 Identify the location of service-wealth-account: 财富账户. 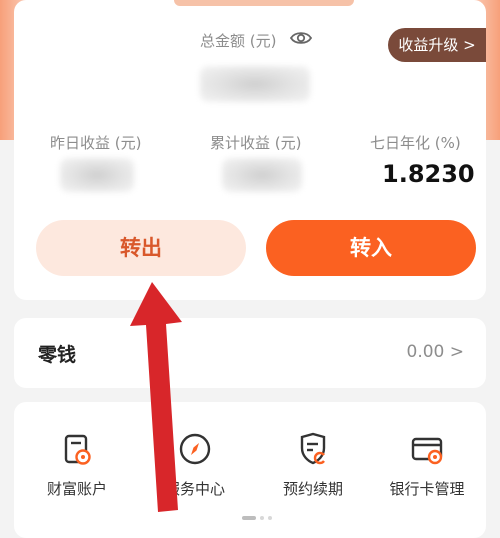
(77, 464).